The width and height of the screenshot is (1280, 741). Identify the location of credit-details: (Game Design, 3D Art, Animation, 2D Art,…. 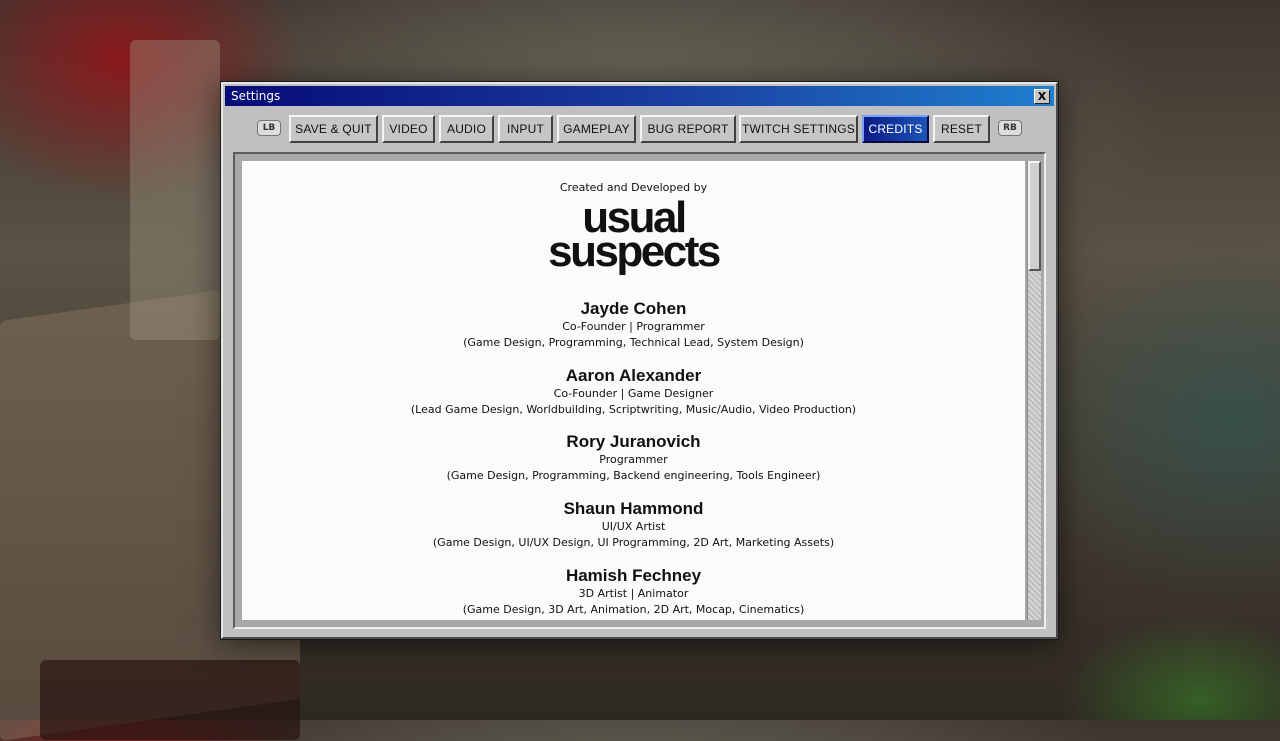
(633, 609).